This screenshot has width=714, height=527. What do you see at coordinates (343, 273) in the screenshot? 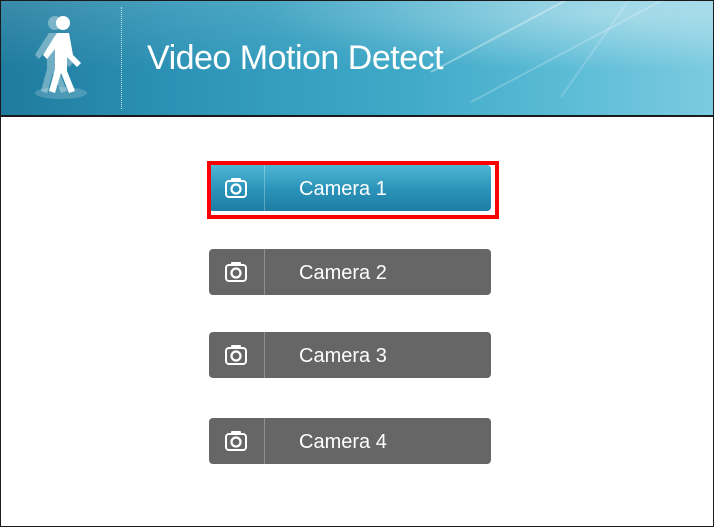
I see `camera-label: Camera 2` at bounding box center [343, 273].